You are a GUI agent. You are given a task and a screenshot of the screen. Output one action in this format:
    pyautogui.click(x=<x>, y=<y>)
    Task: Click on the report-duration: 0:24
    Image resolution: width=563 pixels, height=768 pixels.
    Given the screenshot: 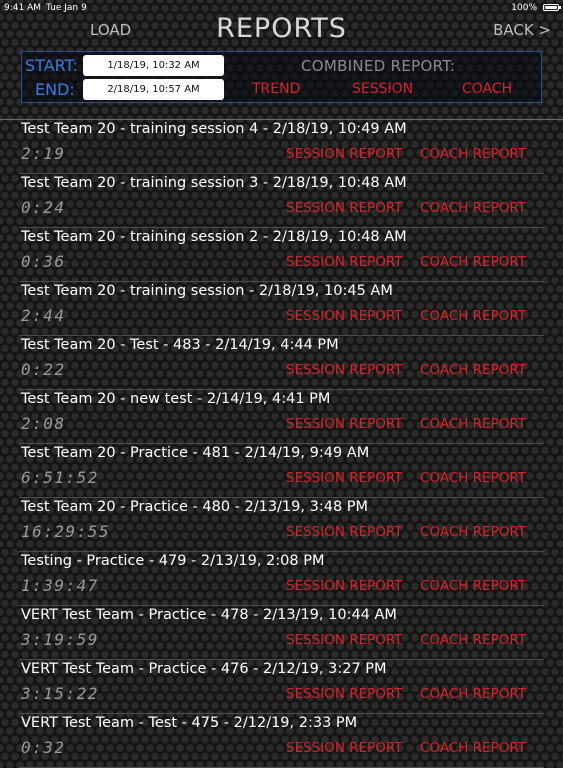 What is the action you would take?
    pyautogui.click(x=43, y=207)
    